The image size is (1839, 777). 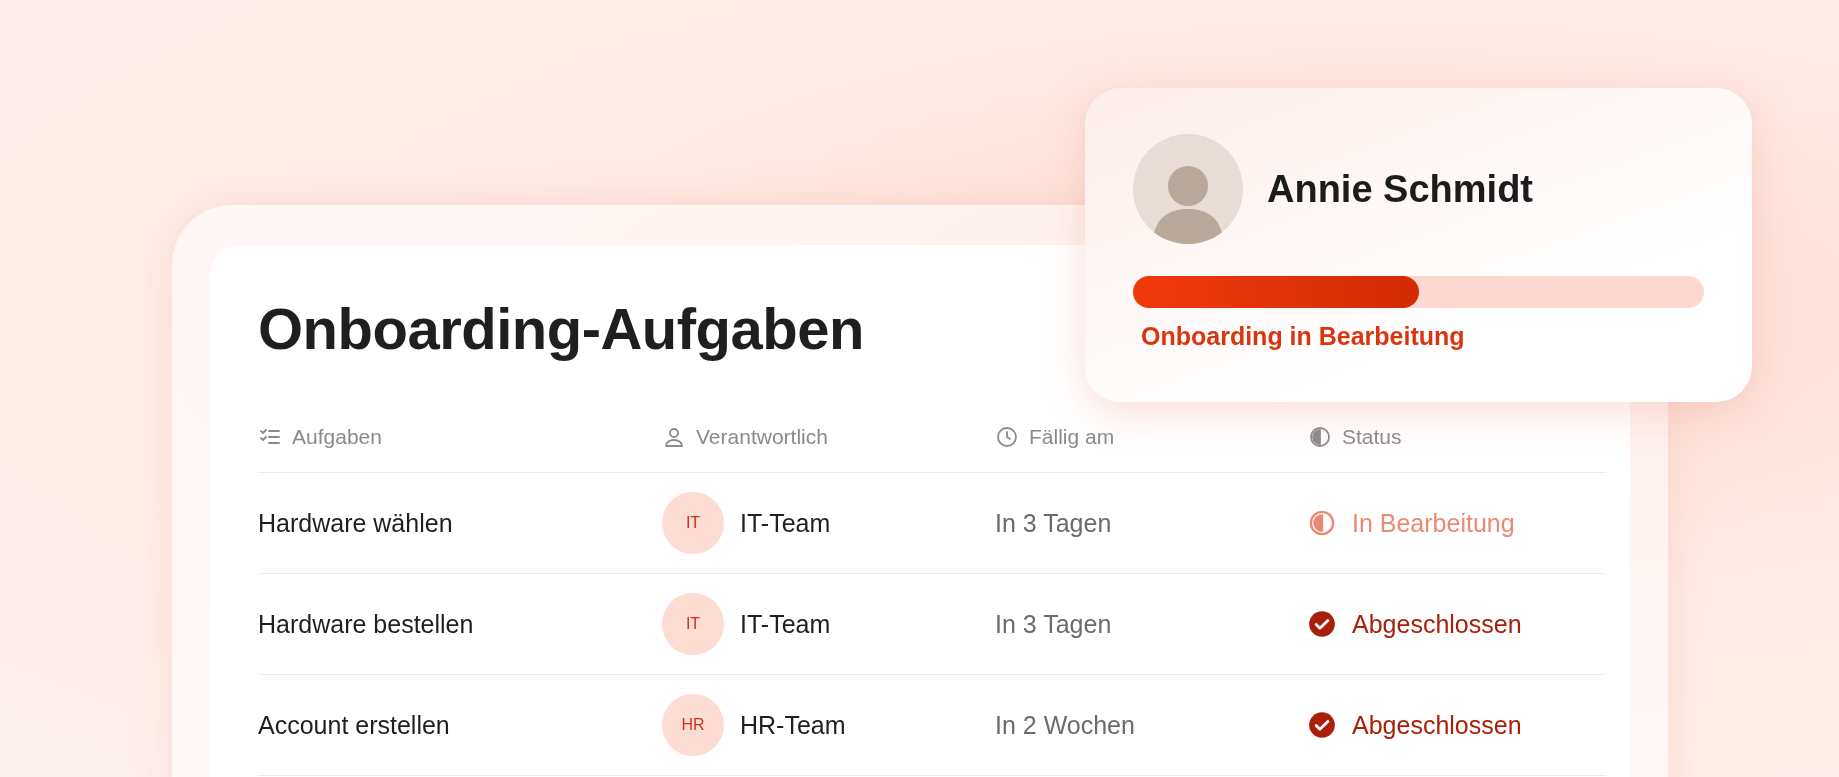 What do you see at coordinates (354, 725) in the screenshot?
I see `task-name: Account erstellen` at bounding box center [354, 725].